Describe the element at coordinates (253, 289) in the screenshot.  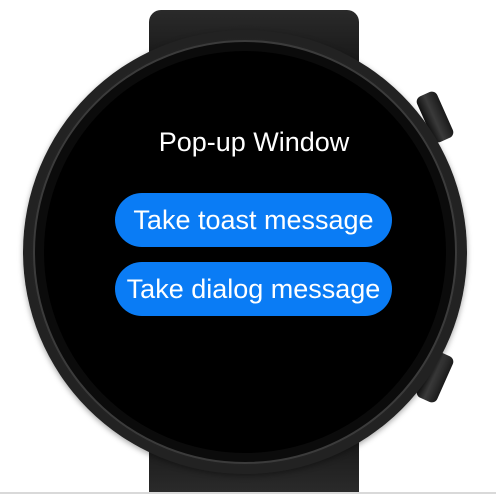
I see `take-dialog-message-button: Take dialog message` at that location.